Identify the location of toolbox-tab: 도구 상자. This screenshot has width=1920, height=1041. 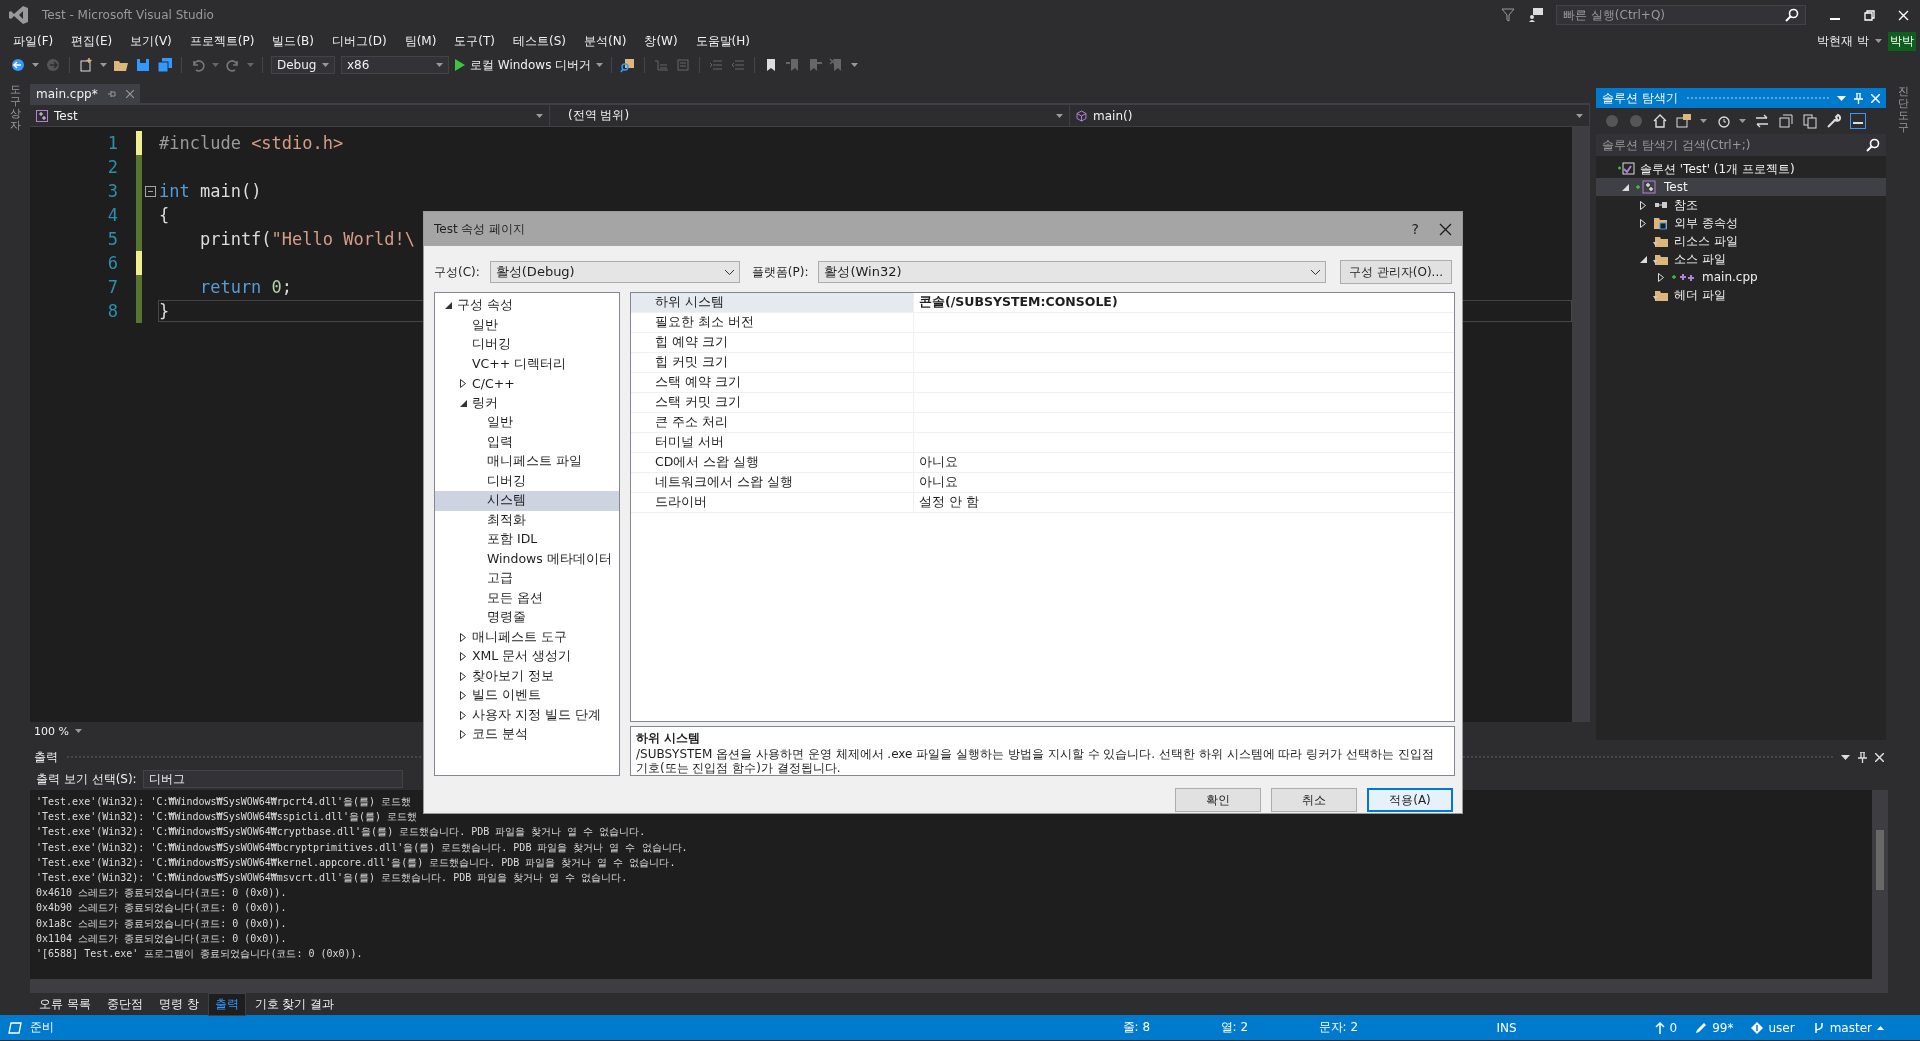
(15, 108).